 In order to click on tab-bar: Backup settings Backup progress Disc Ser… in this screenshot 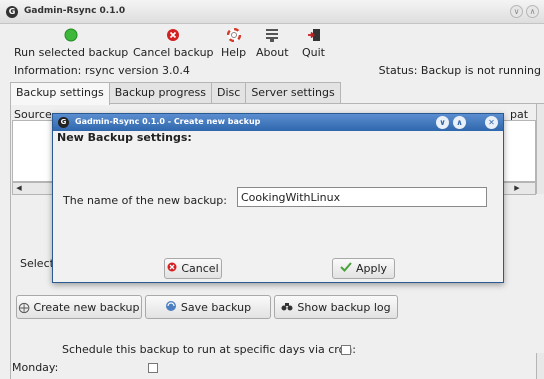, I will do `click(175, 93)`.